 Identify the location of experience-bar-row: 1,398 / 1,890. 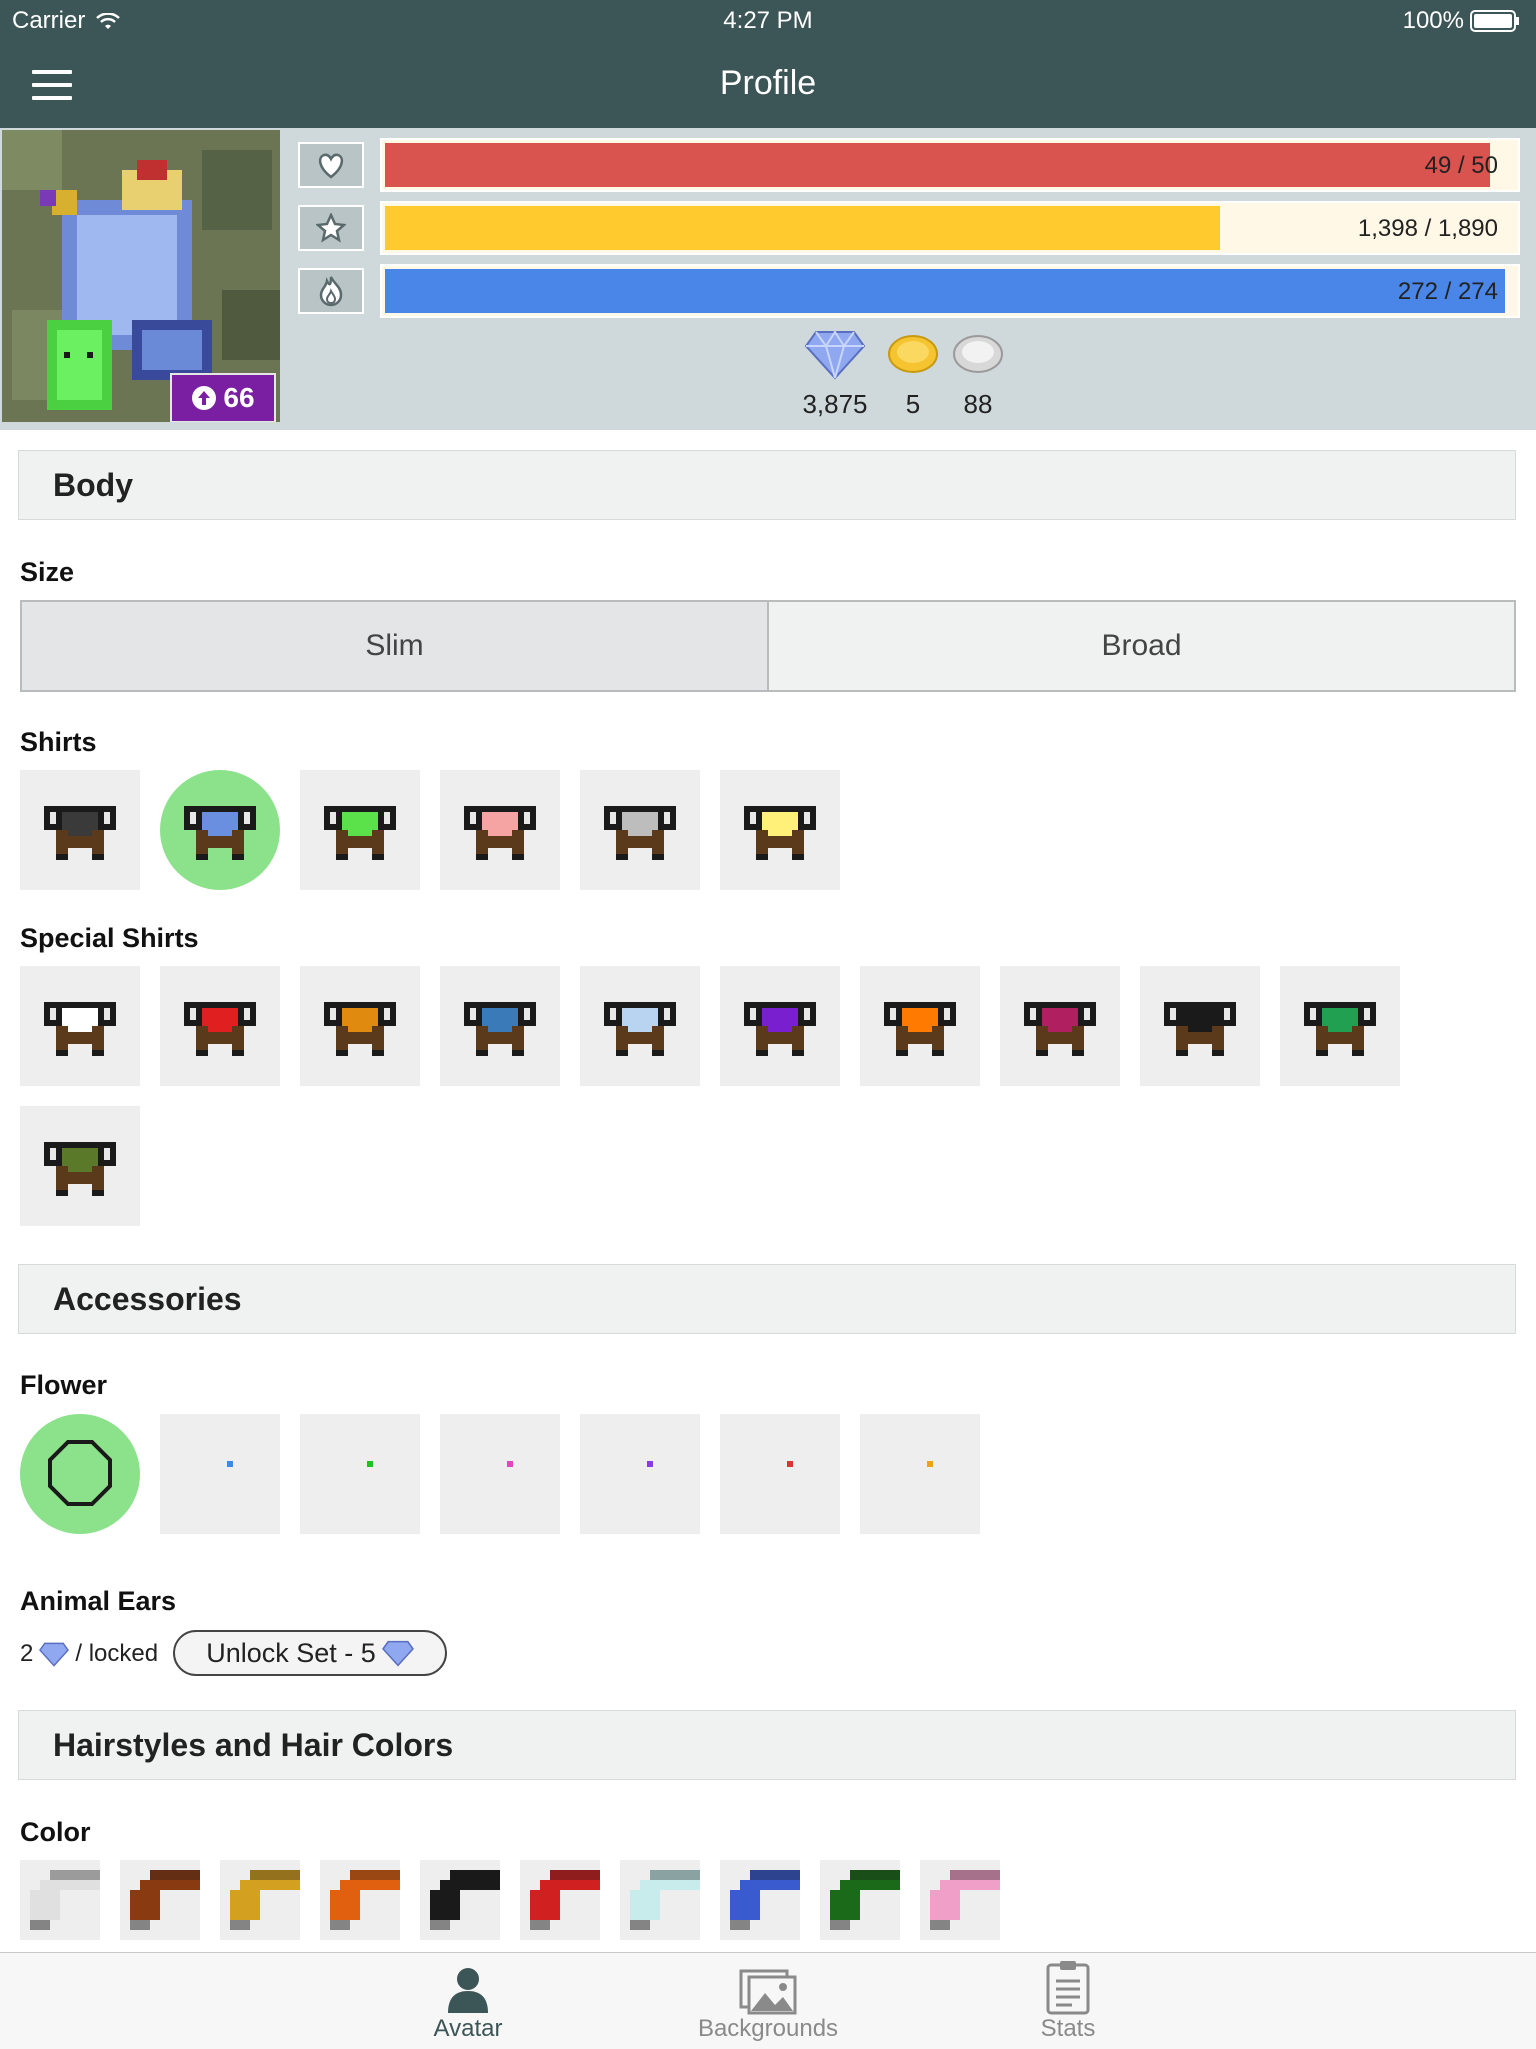
(909, 228).